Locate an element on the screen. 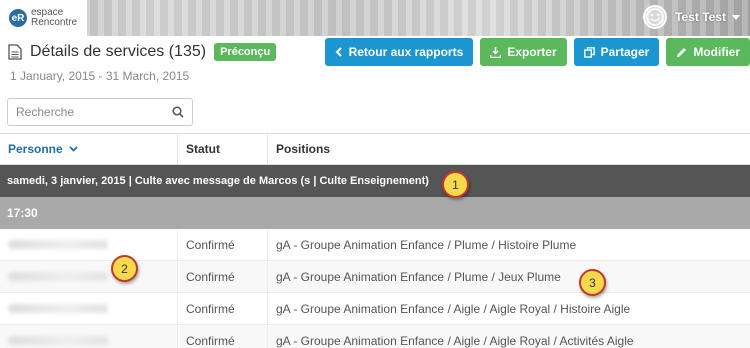 This screenshot has height=348, width=750. search-box is located at coordinates (100, 112).